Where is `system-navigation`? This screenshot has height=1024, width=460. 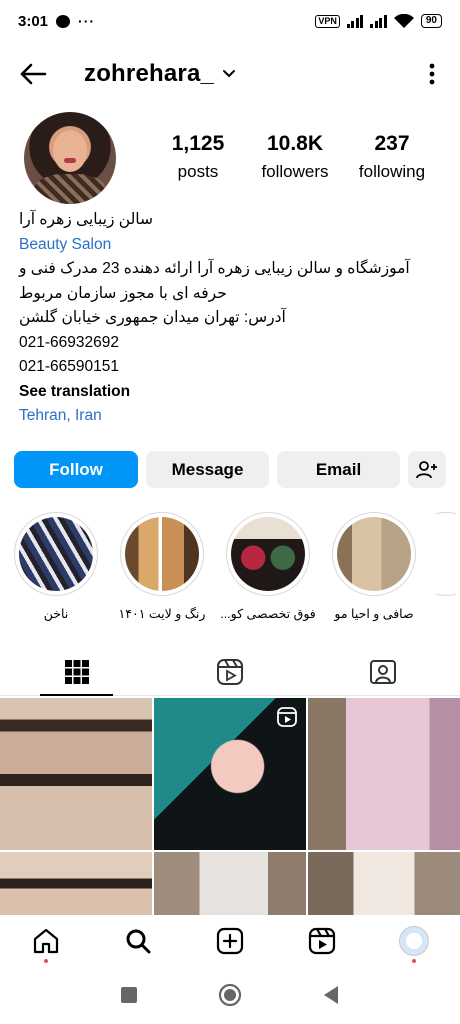
system-navigation is located at coordinates (230, 995).